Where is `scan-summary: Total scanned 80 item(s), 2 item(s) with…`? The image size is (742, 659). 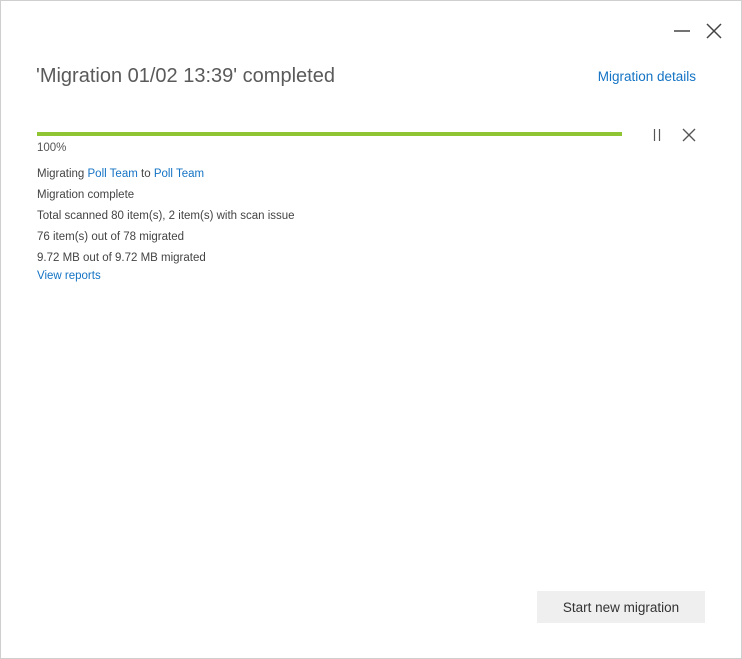 scan-summary: Total scanned 80 item(s), 2 item(s) with… is located at coordinates (166, 216).